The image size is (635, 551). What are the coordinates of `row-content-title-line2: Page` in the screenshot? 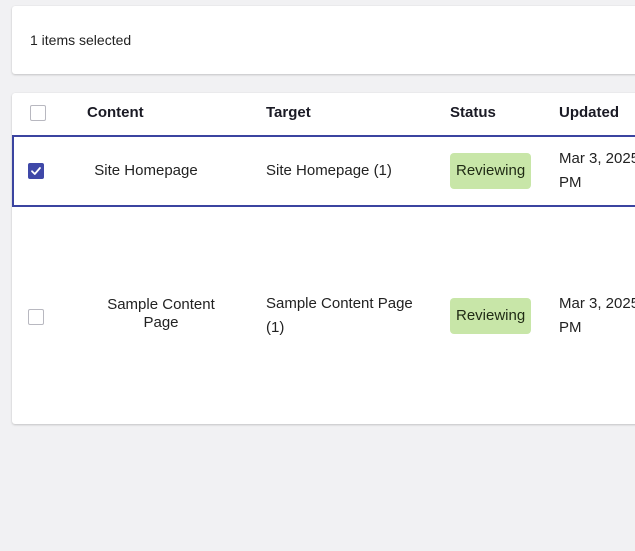 It's located at (161, 322).